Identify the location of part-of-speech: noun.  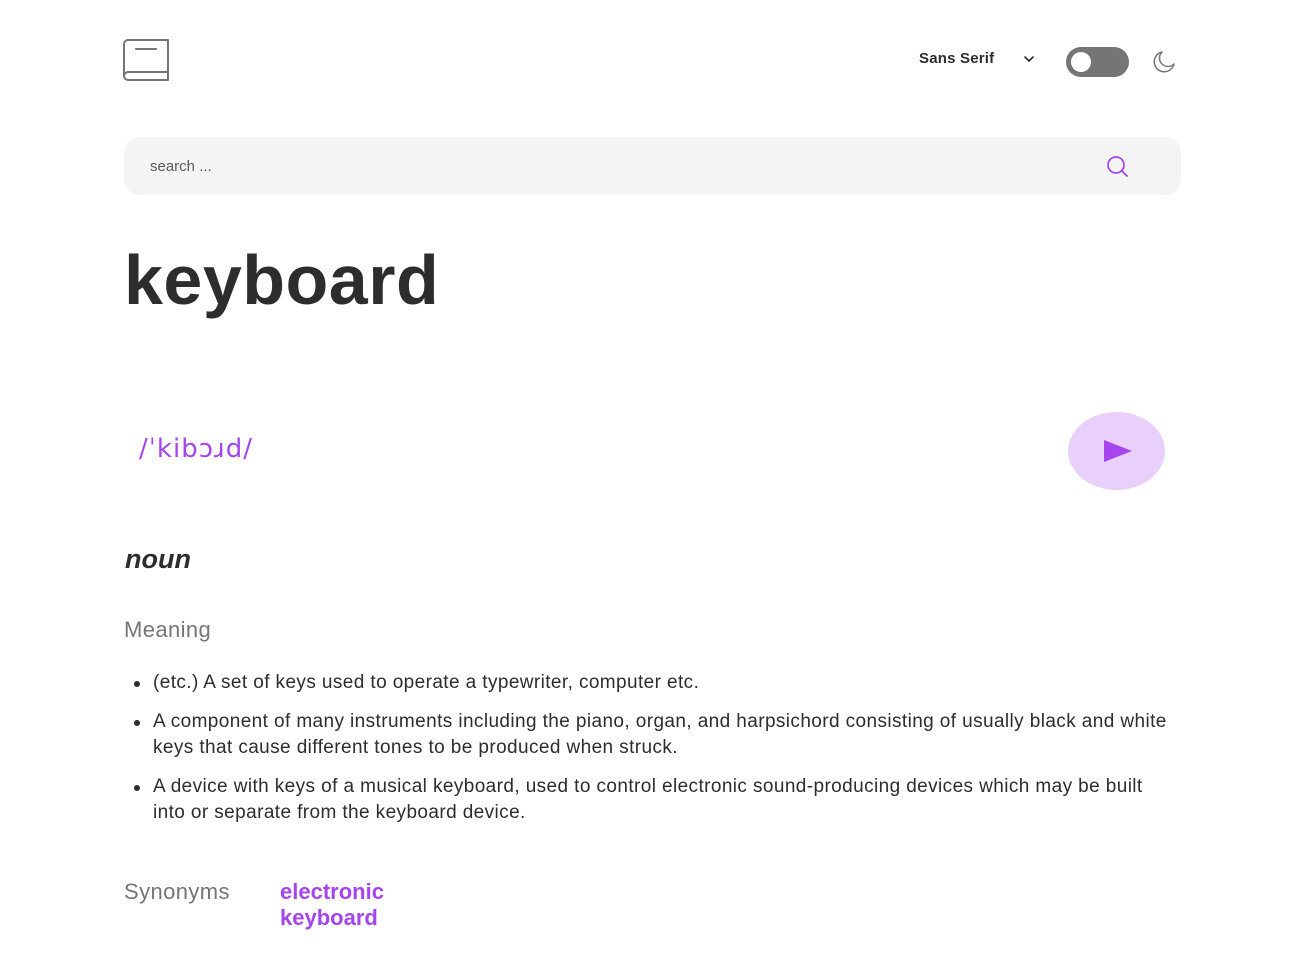
(158, 559).